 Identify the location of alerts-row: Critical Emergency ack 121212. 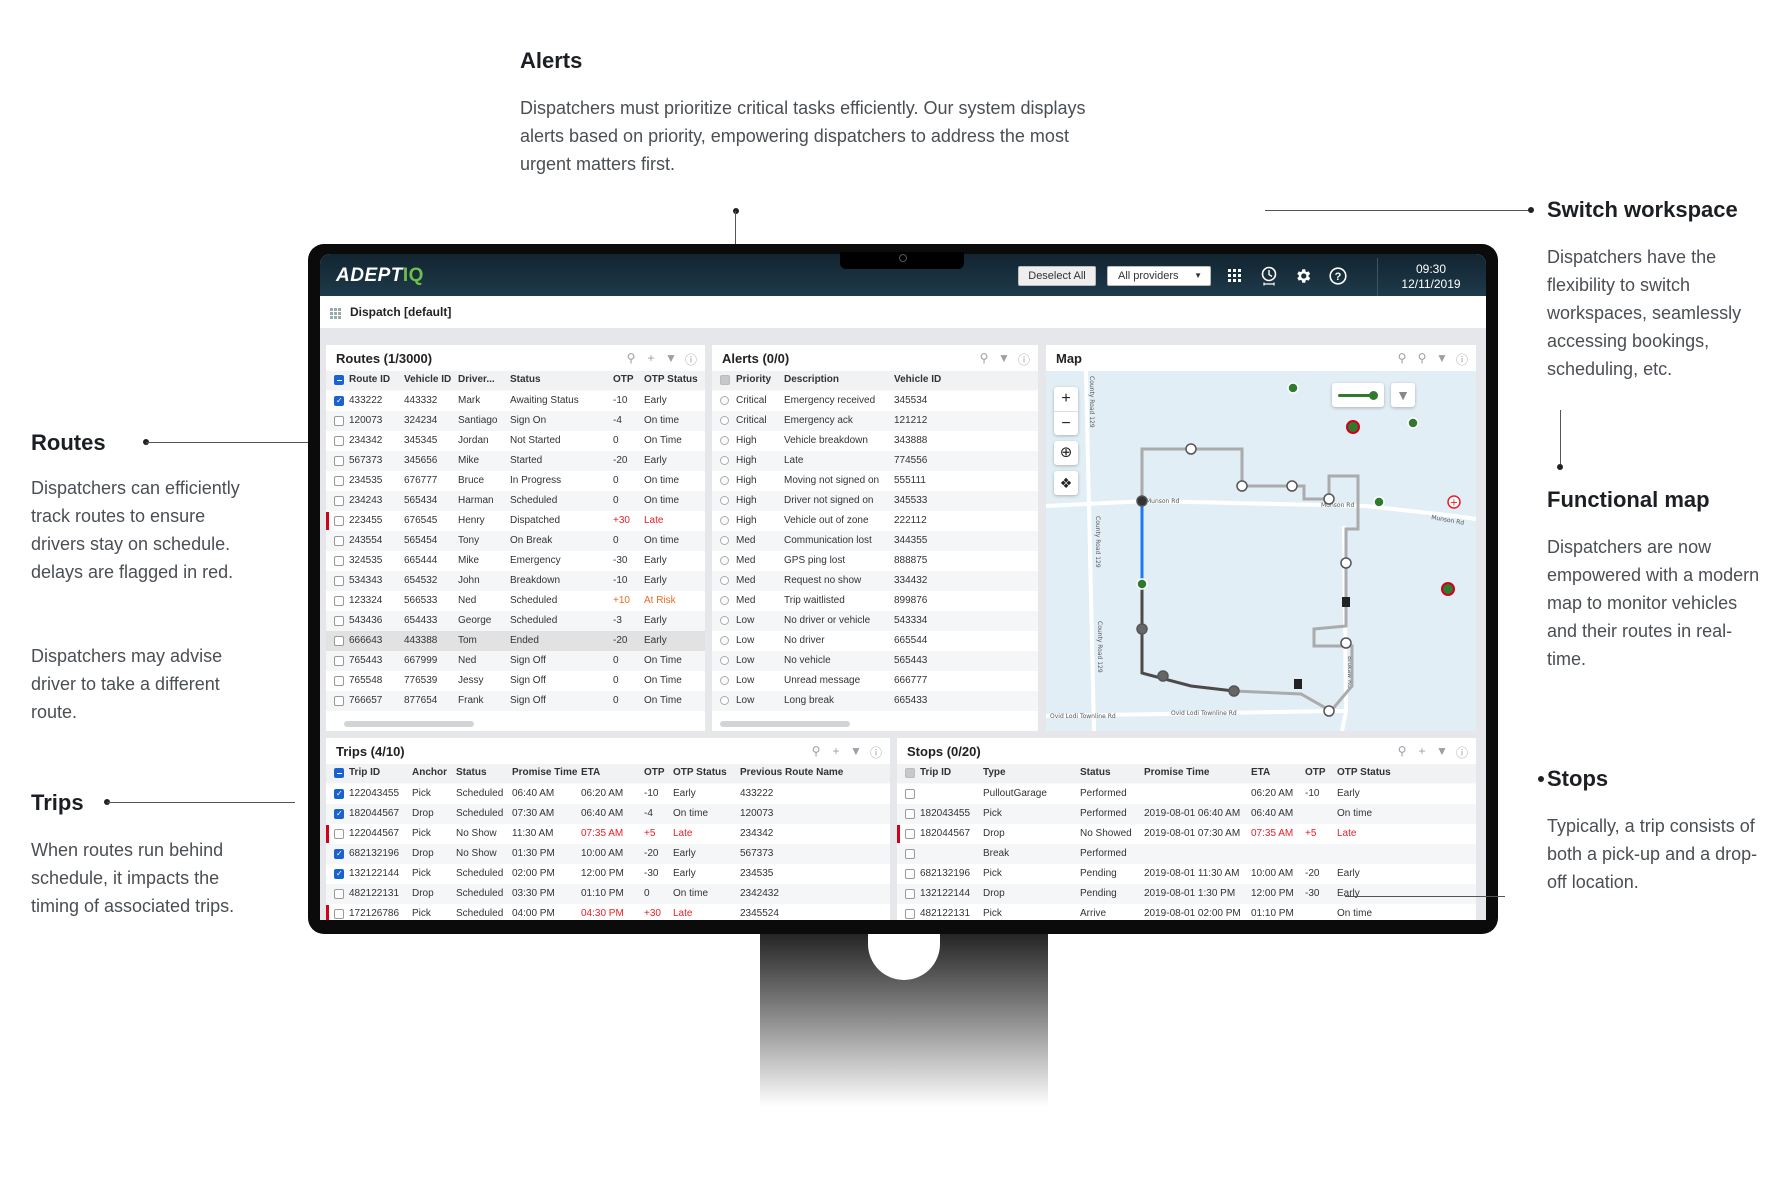
(875, 421).